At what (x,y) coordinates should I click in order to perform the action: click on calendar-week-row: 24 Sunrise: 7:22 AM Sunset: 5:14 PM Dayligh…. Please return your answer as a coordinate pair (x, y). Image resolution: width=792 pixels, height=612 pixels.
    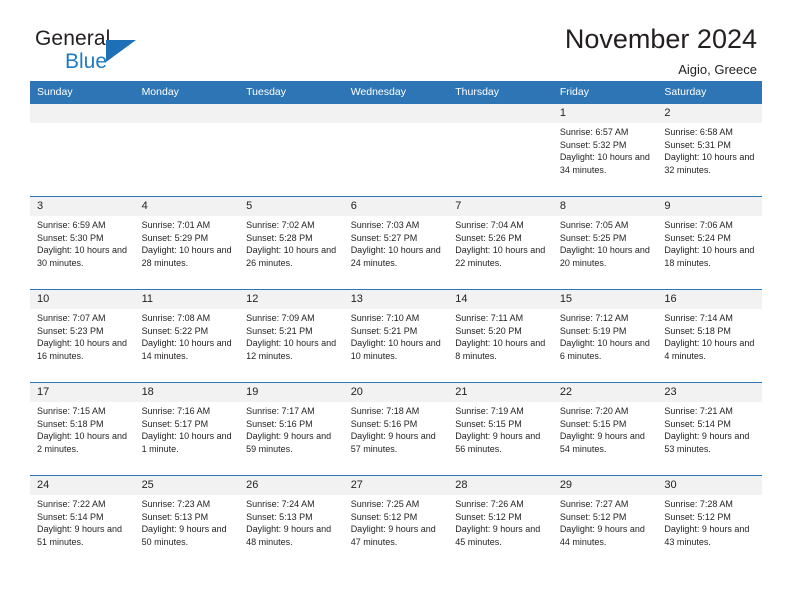
    Looking at the image, I should click on (396, 522).